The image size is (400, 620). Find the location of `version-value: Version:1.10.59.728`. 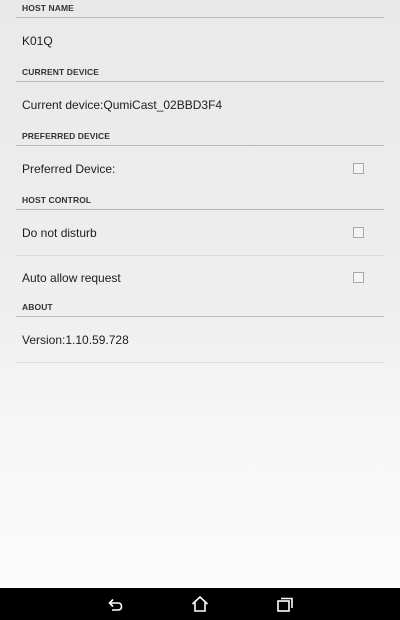

version-value: Version:1.10.59.728 is located at coordinates (75, 339).